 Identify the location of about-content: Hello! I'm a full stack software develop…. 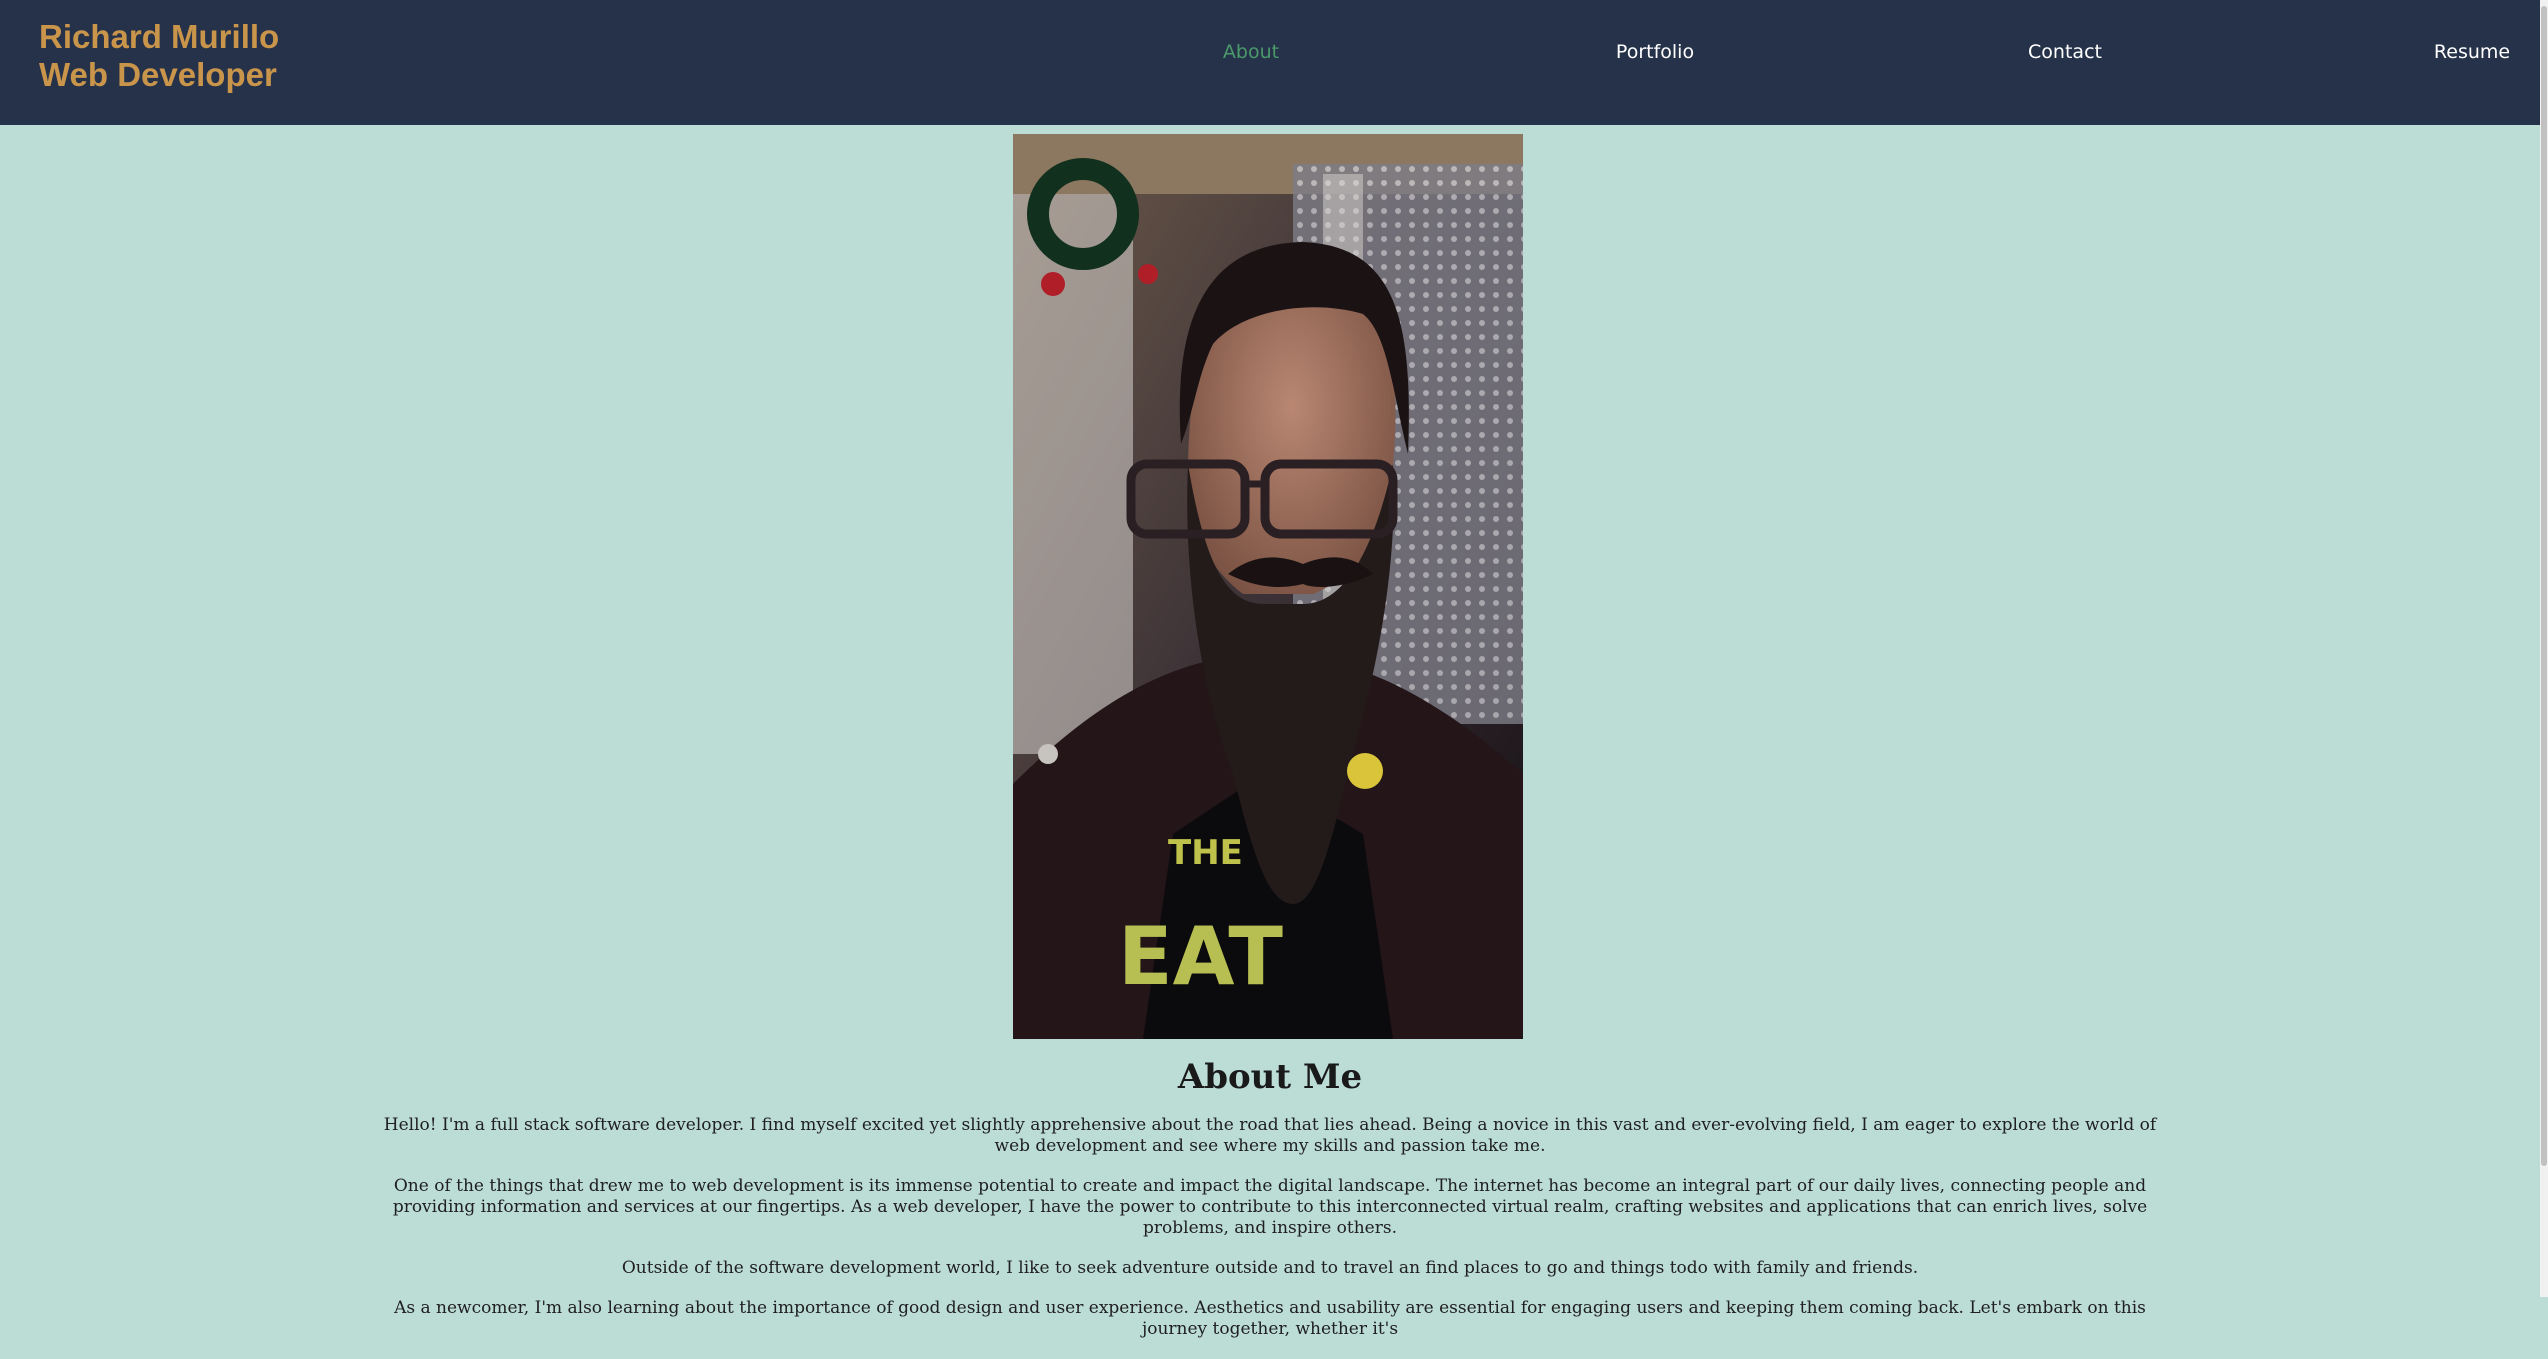
(1270, 1237).